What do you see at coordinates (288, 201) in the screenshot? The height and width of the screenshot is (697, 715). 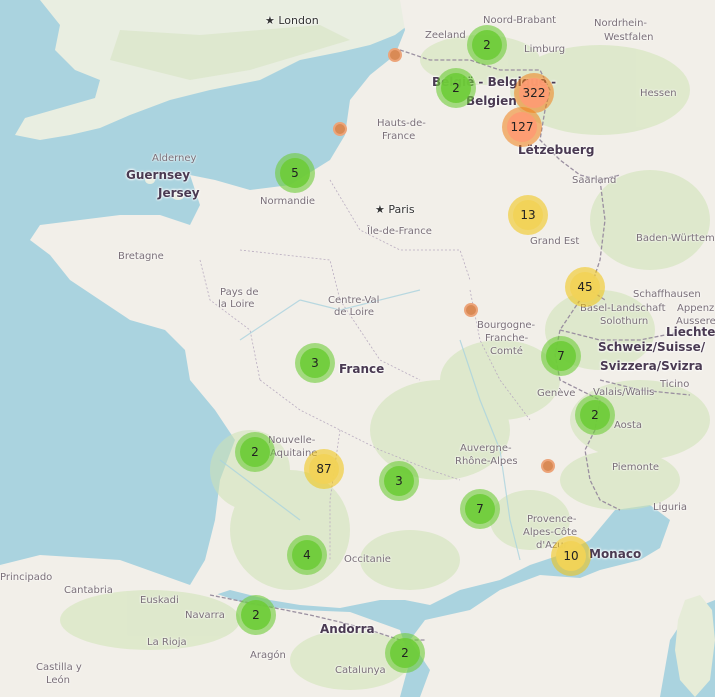 I see `region-label-normandie: Normandie` at bounding box center [288, 201].